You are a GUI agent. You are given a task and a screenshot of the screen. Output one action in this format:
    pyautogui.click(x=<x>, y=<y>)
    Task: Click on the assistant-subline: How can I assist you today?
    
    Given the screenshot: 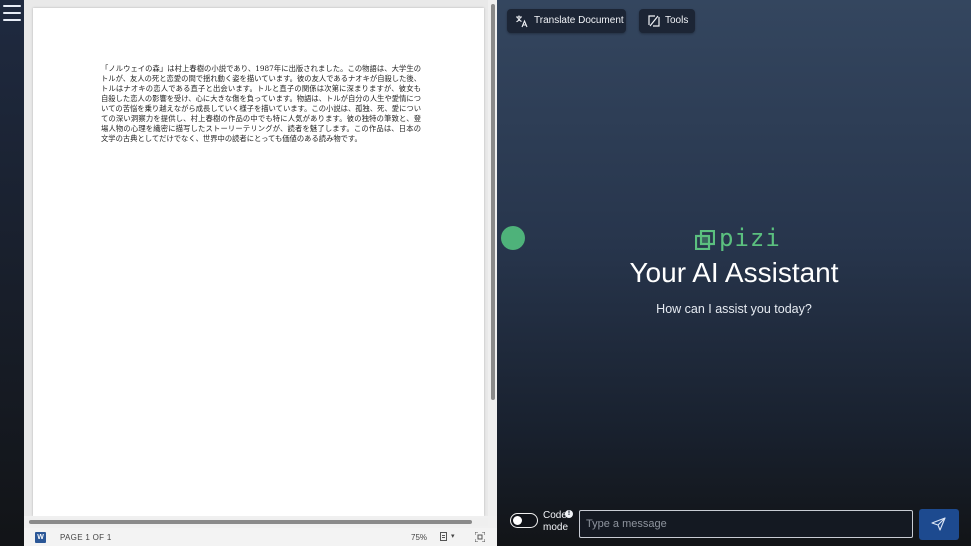 What is the action you would take?
    pyautogui.click(x=734, y=309)
    